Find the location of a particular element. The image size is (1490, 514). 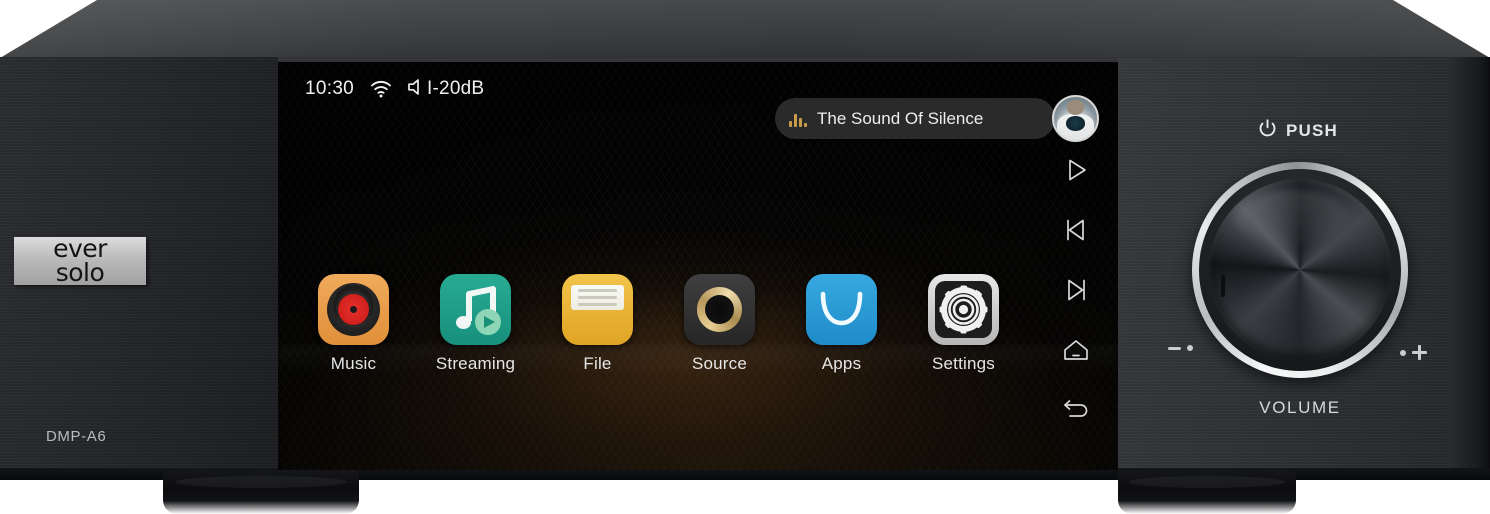

rubber-foot-right is located at coordinates (1207, 492).